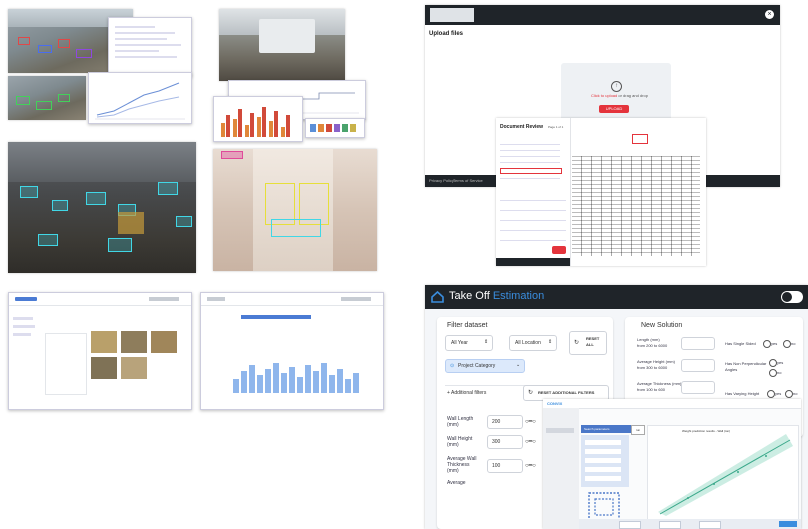  I want to click on avg-thickness-label: Average Thickness (mm) from 100 to 600, so click(659, 386).